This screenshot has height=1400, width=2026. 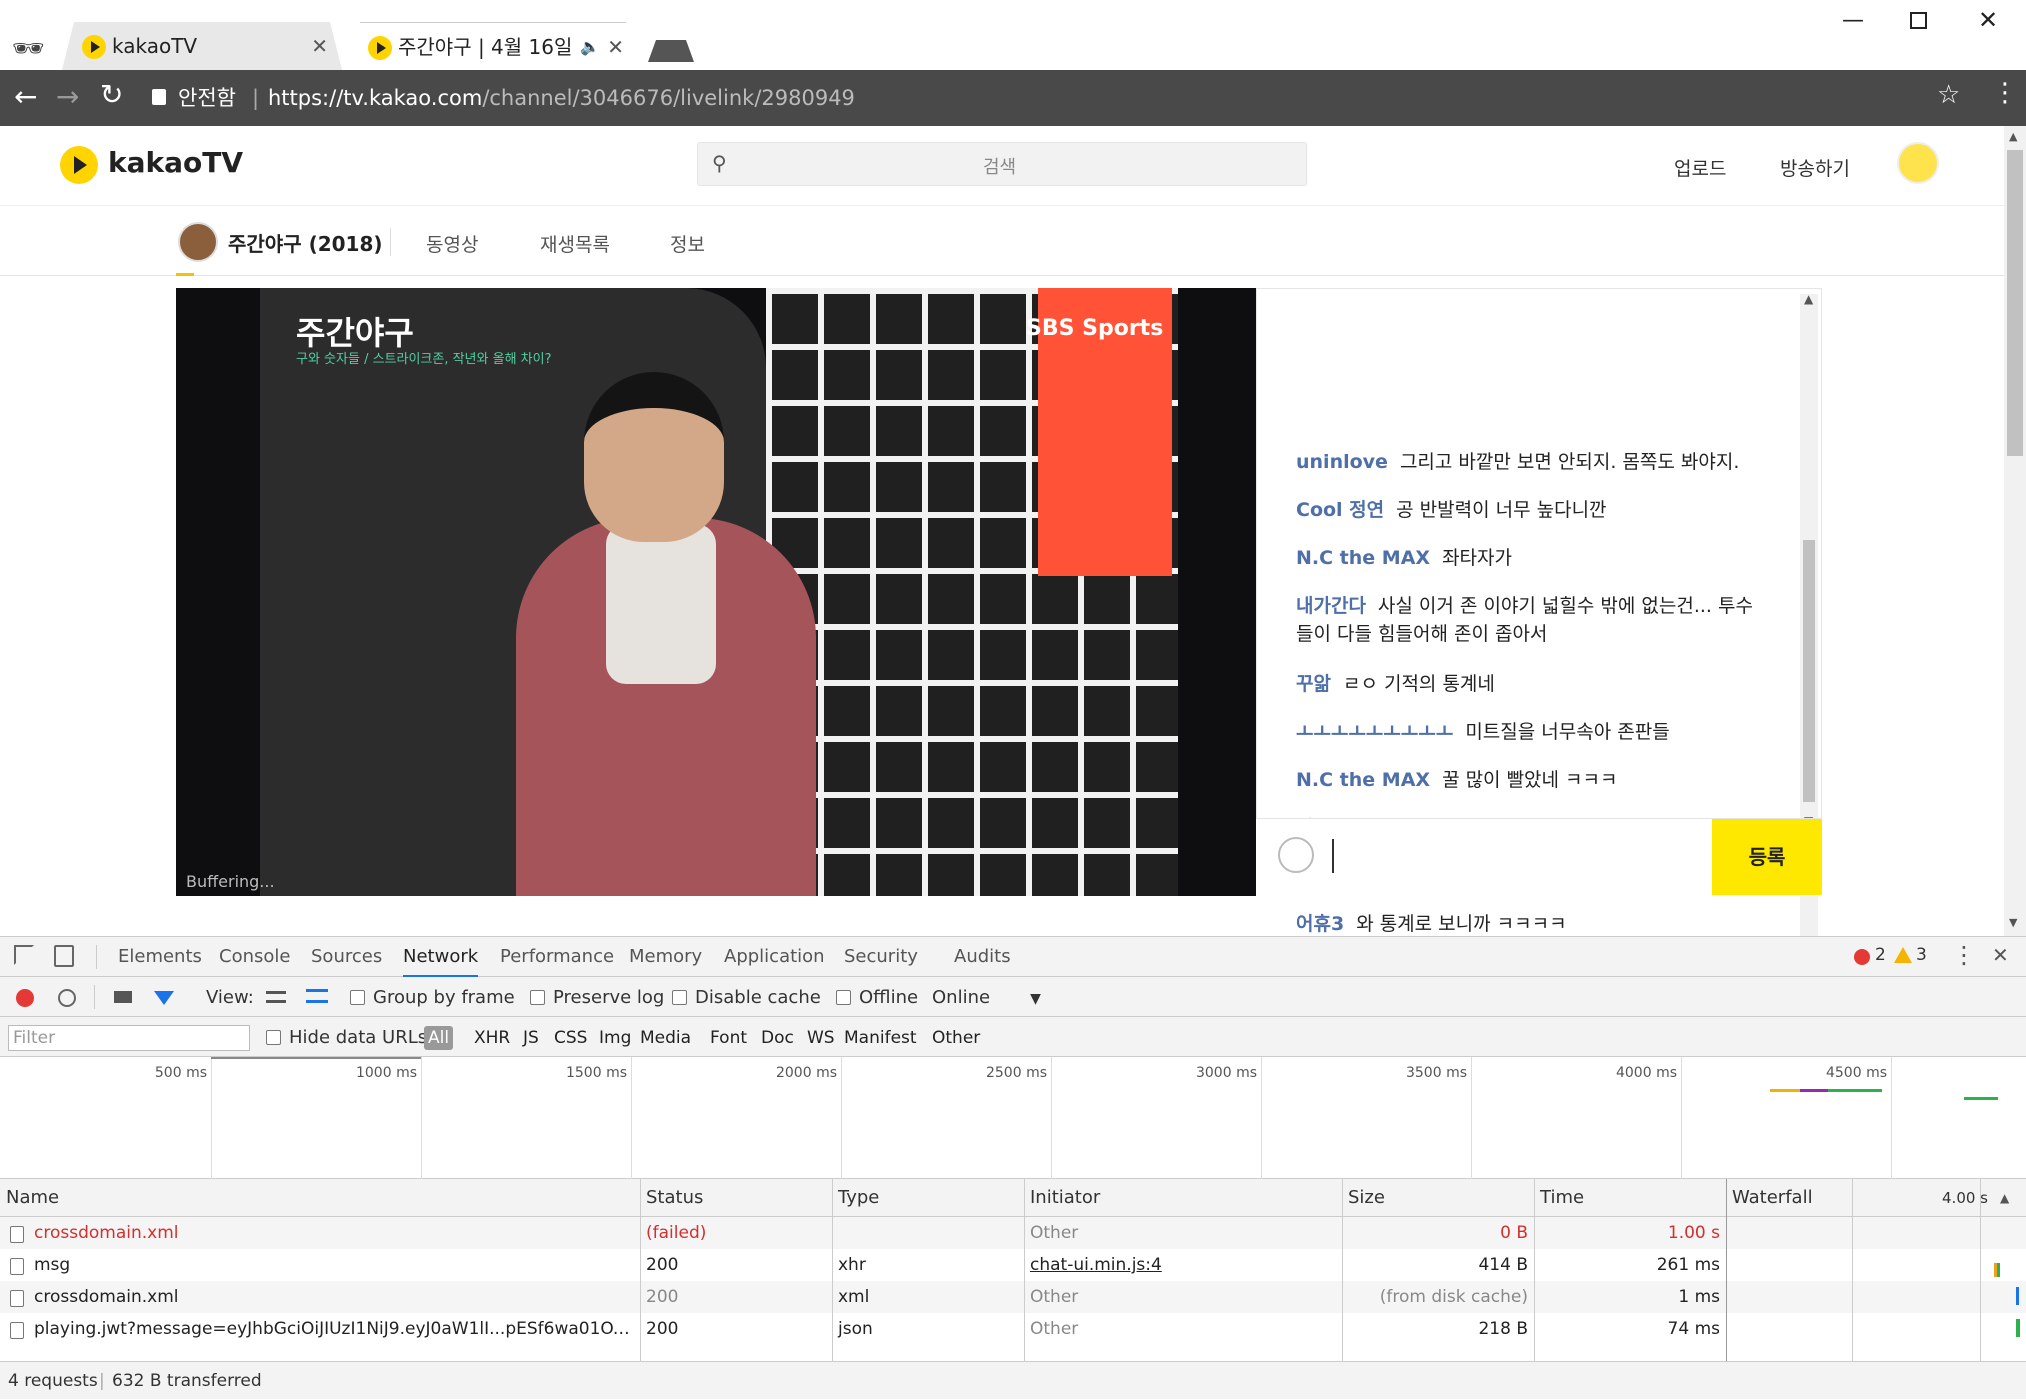 What do you see at coordinates (1726, 1270) in the screenshot?
I see `column-divider` at bounding box center [1726, 1270].